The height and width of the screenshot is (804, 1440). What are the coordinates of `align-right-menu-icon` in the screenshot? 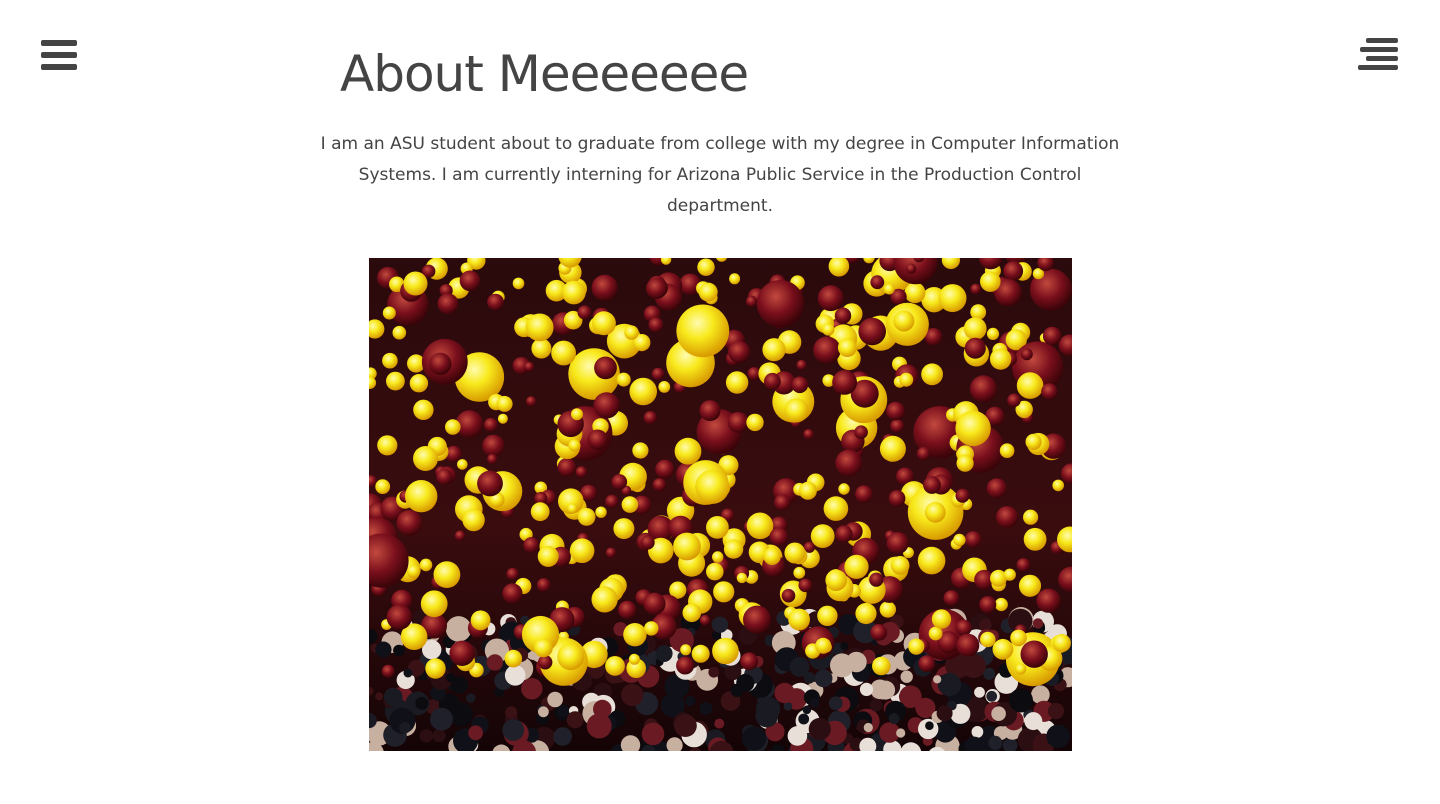 It's located at (1378, 55).